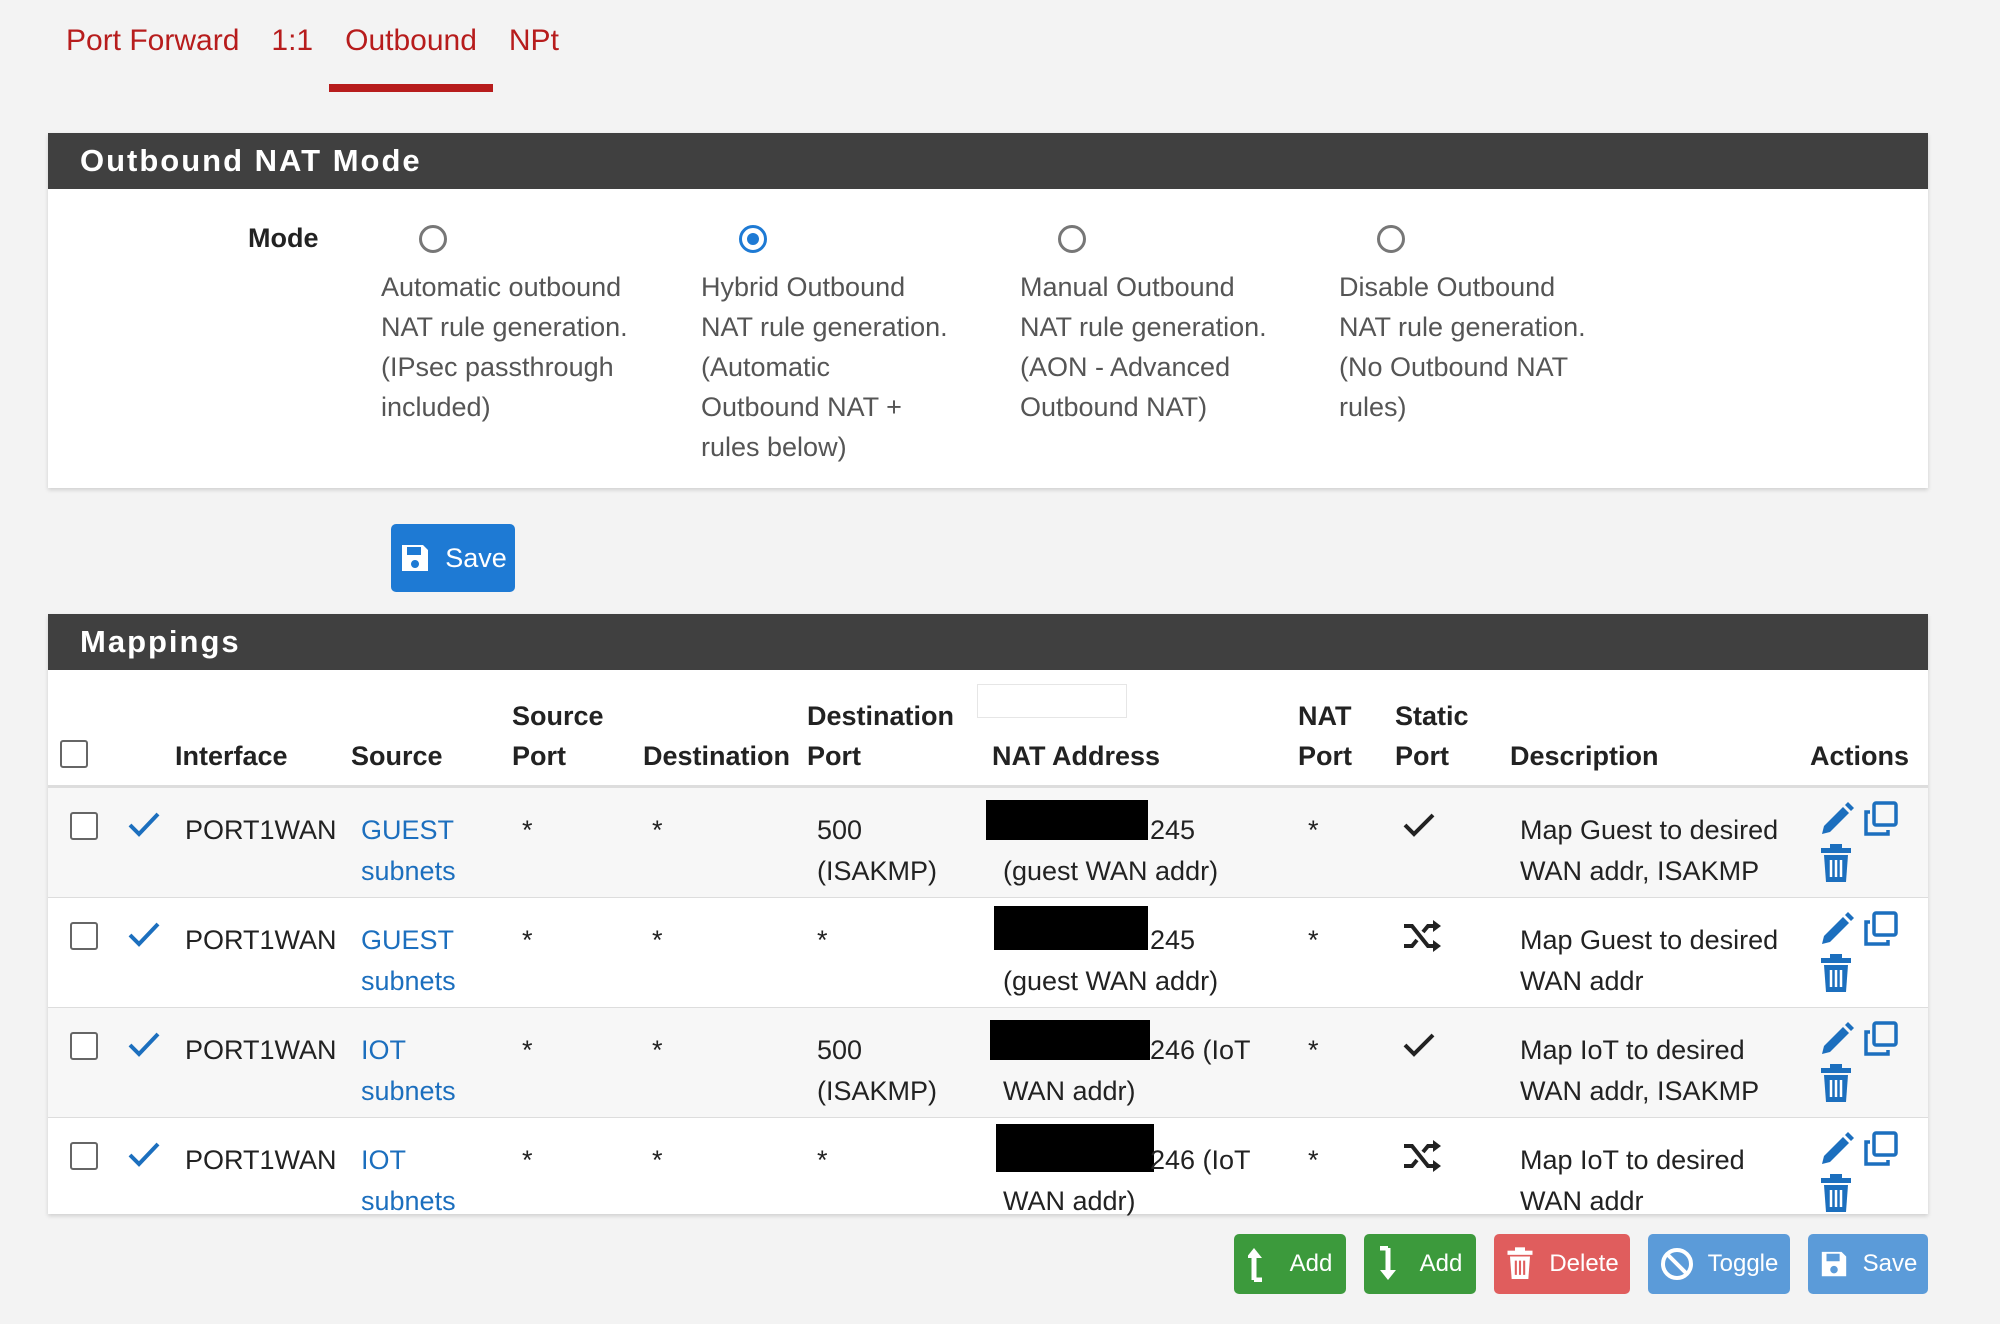 Image resolution: width=2000 pixels, height=1324 pixels. Describe the element at coordinates (877, 871) in the screenshot. I see `dest-port-line: (ISAKMP)` at that location.